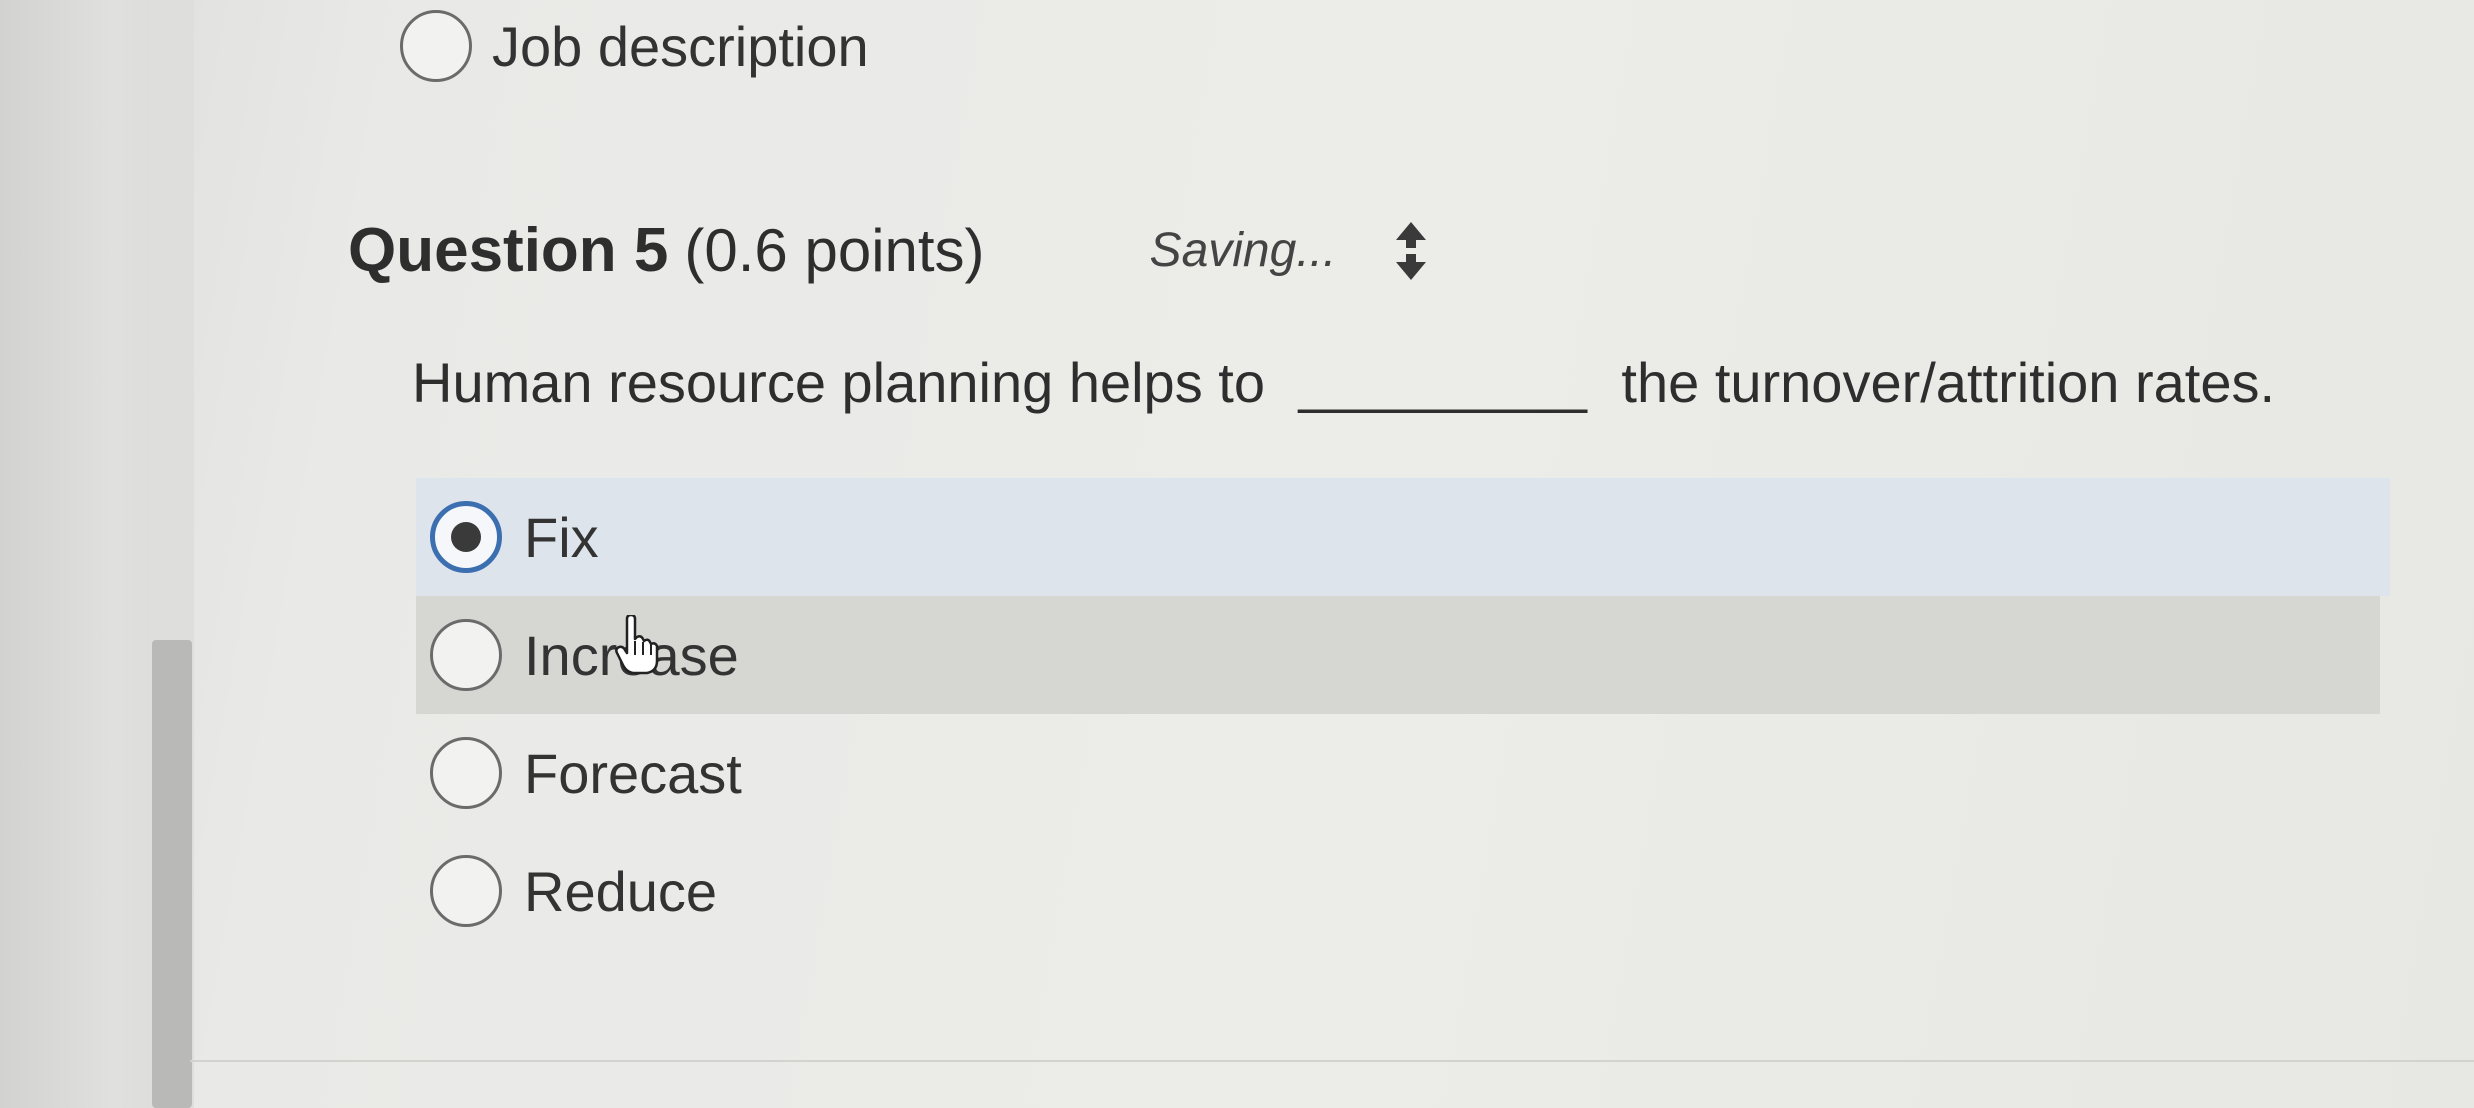  I want to click on prompt-blank: _________, so click(1443, 382).